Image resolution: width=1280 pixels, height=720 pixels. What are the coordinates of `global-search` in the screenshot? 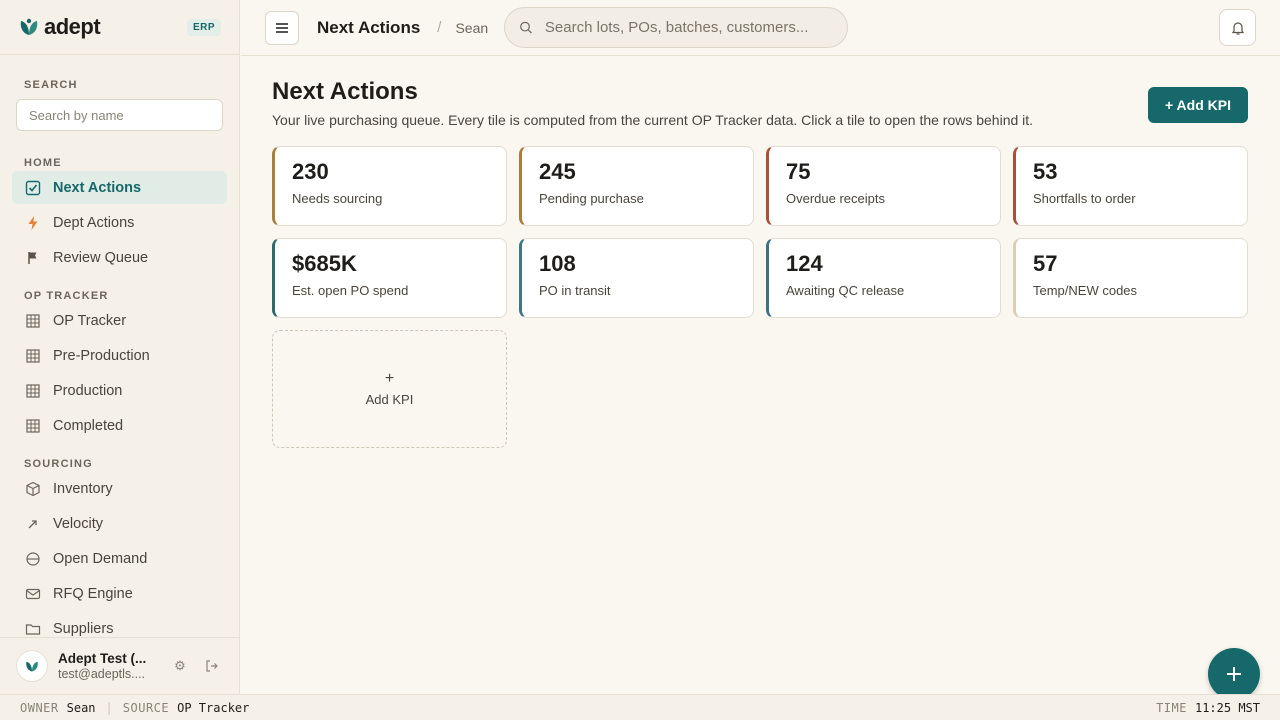 It's located at (676, 27).